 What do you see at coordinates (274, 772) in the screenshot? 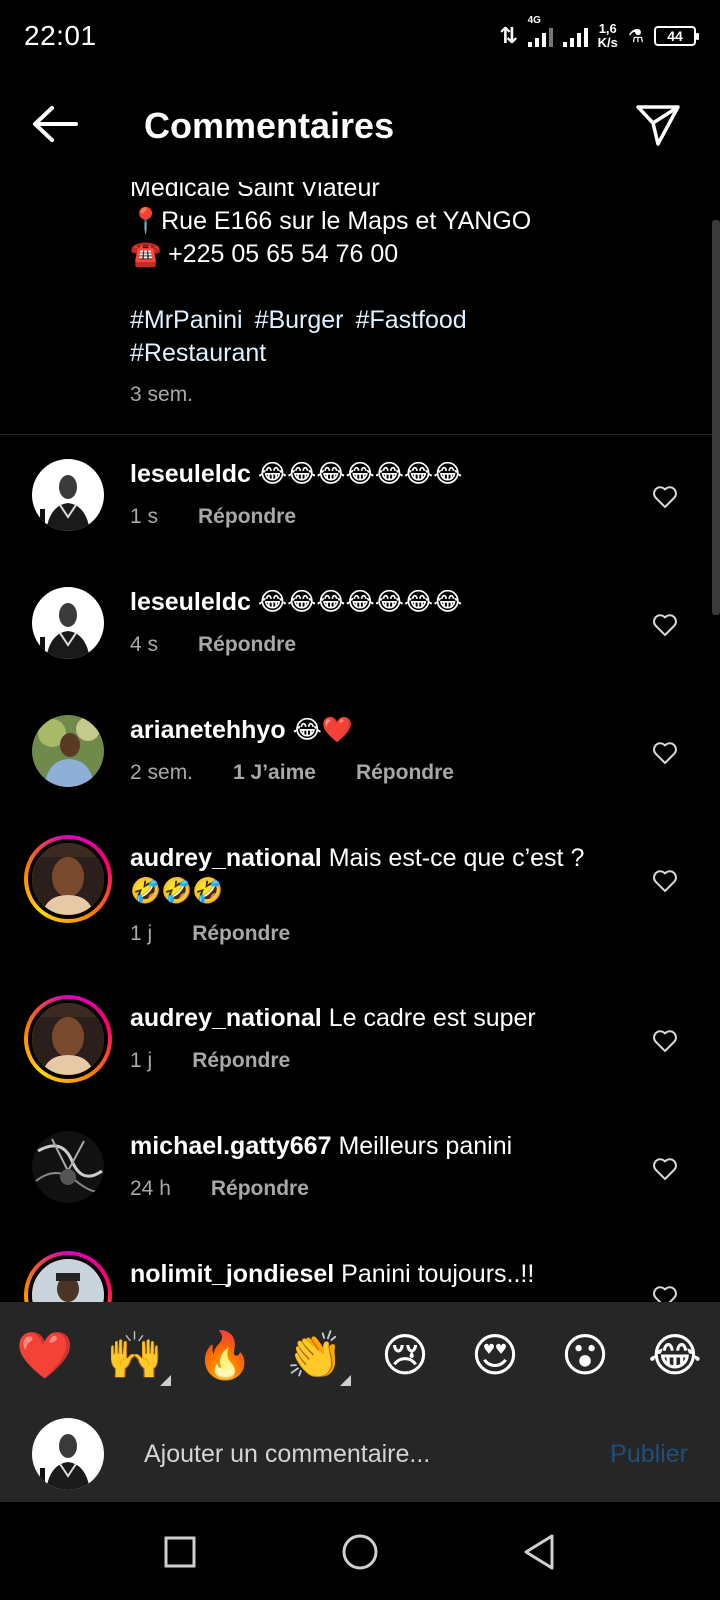
I see `likes-count: 1 J’aime` at bounding box center [274, 772].